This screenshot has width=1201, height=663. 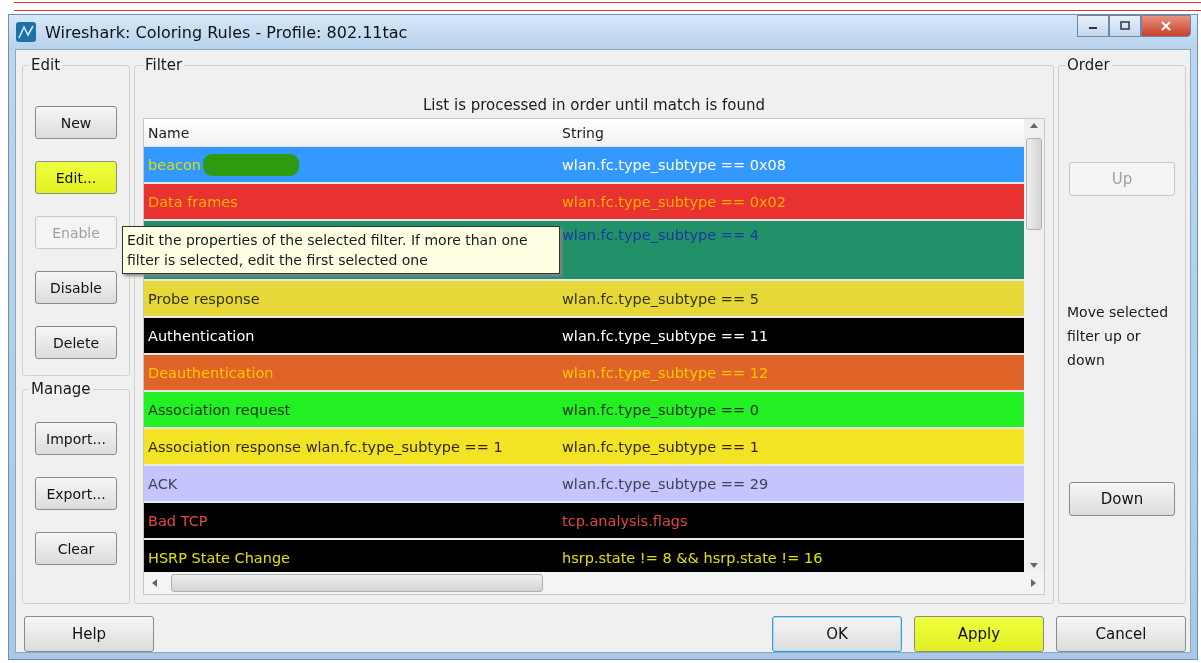 I want to click on dialog-button: Help, so click(x=89, y=634).